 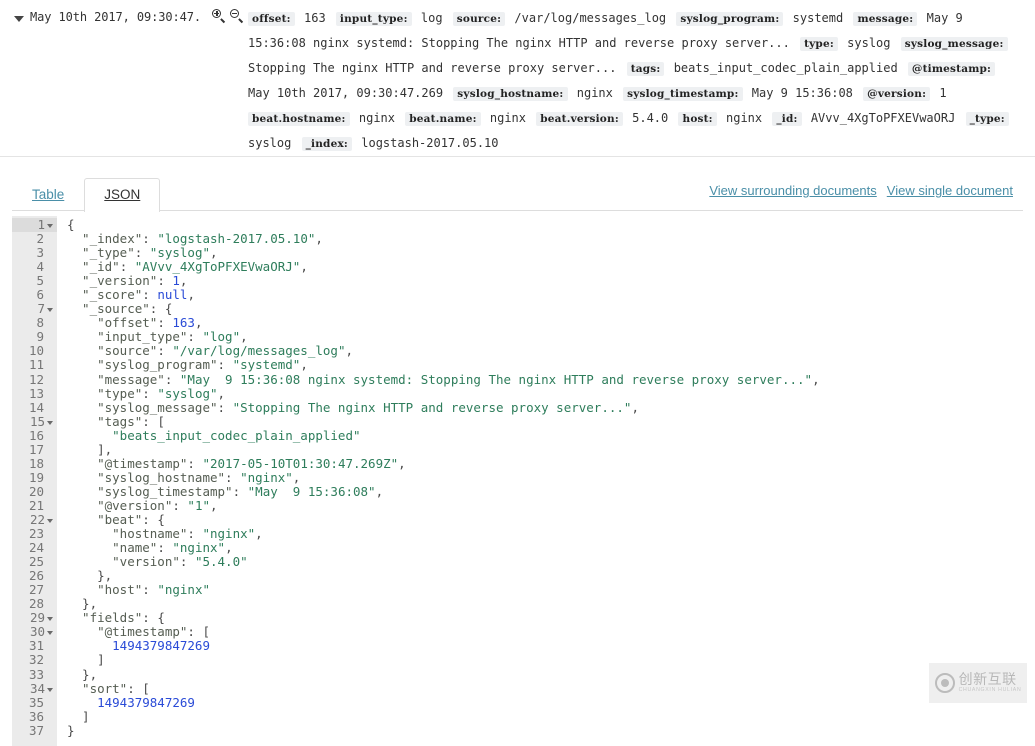 What do you see at coordinates (105, 590) in the screenshot?
I see `json-token-k: "host"` at bounding box center [105, 590].